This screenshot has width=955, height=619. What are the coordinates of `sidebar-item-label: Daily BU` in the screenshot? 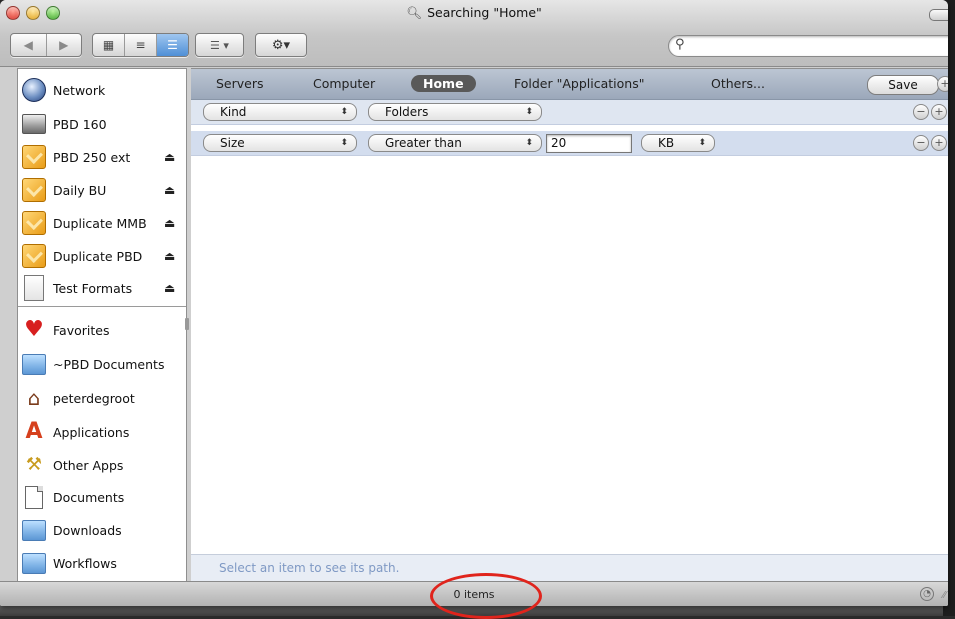 It's located at (80, 190).